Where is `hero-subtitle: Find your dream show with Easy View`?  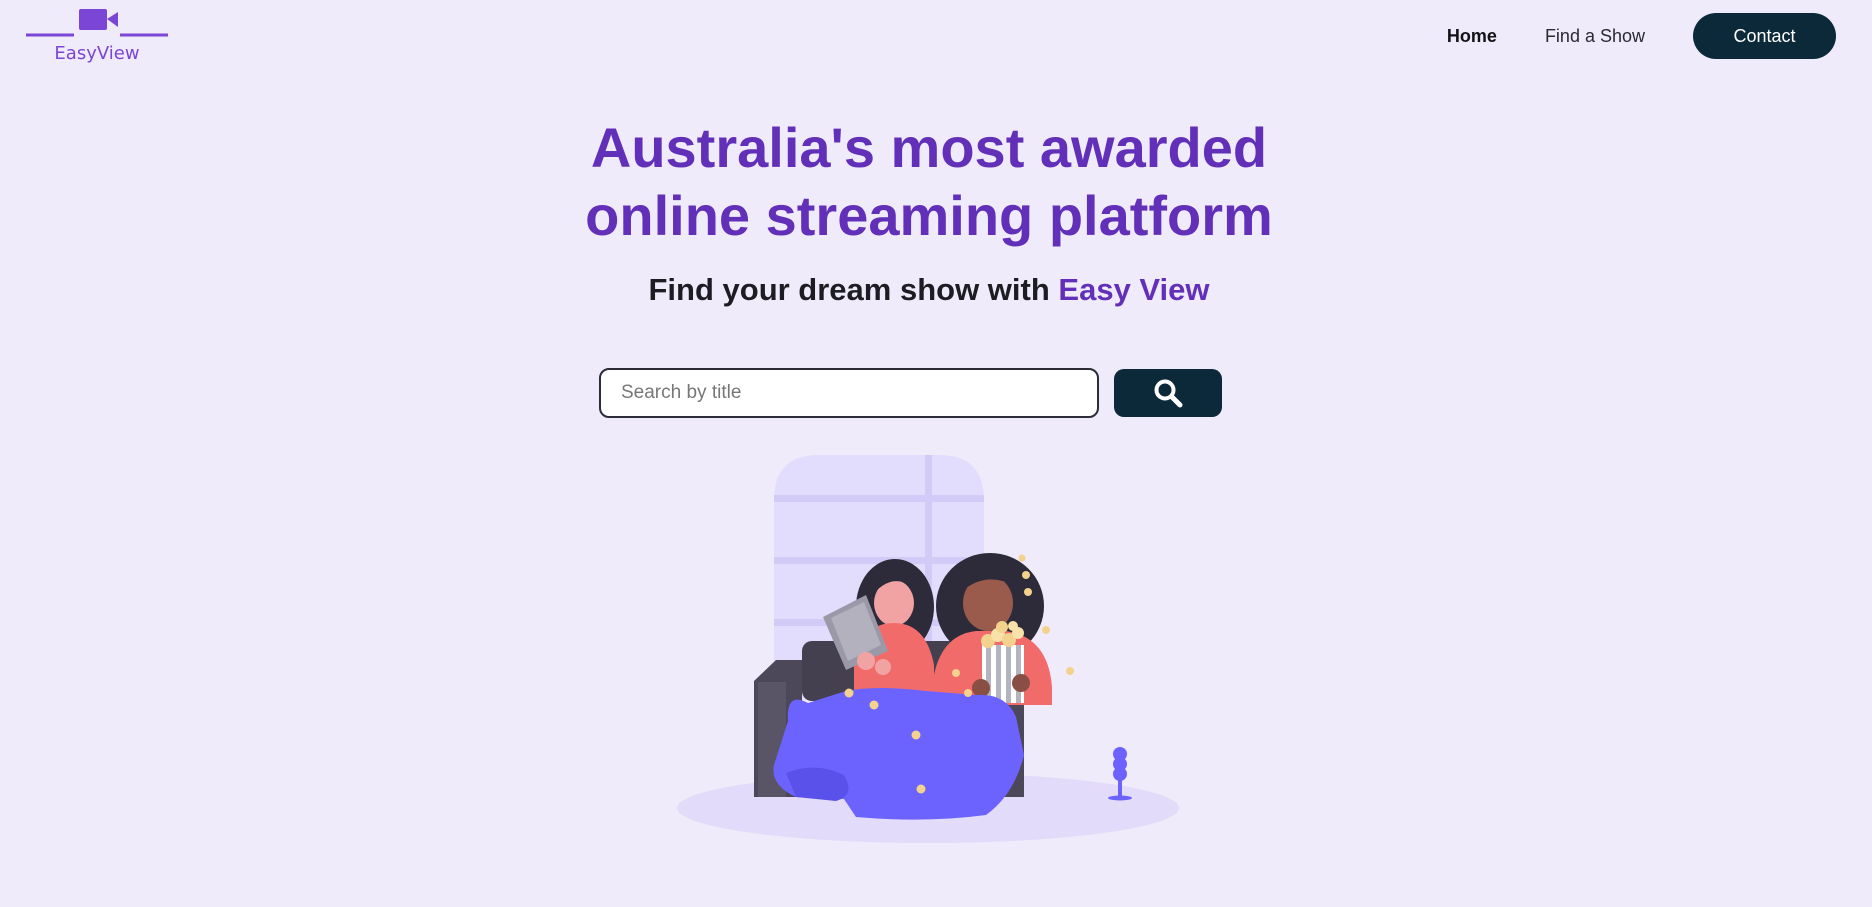
hero-subtitle: Find your dream show with Easy View is located at coordinates (929, 290).